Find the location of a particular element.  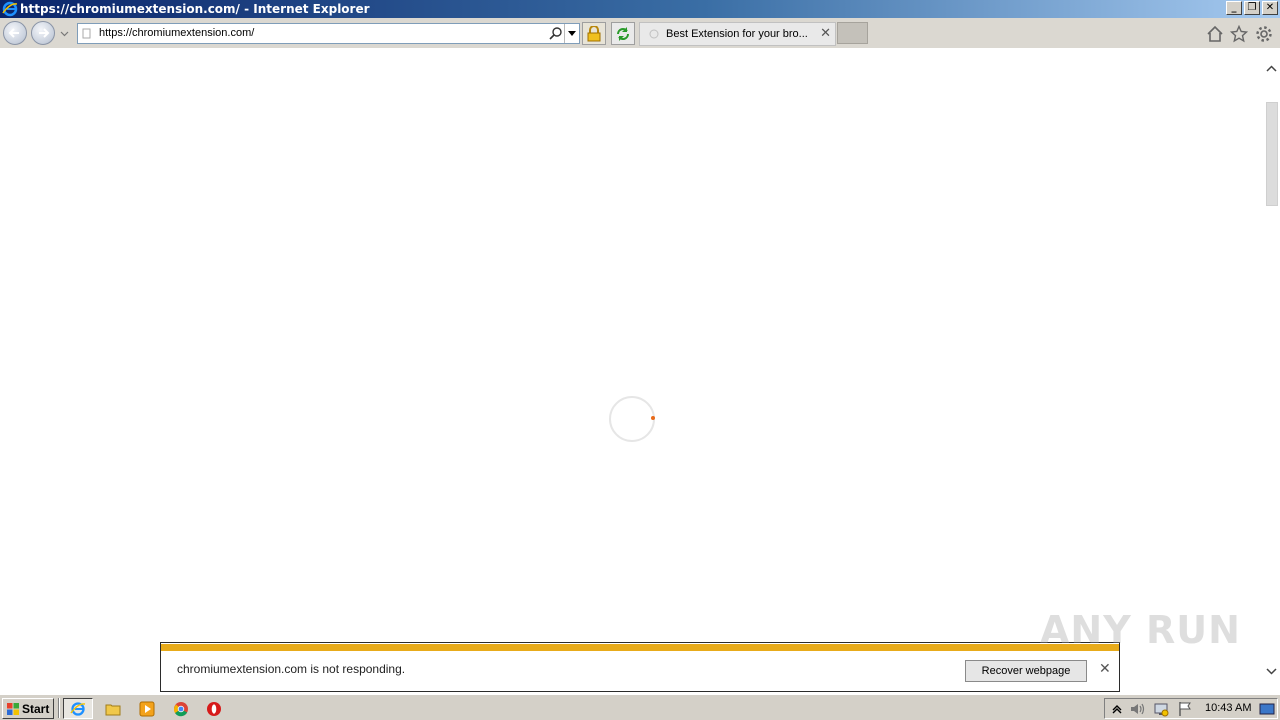

taskbar-opera is located at coordinates (214, 708).